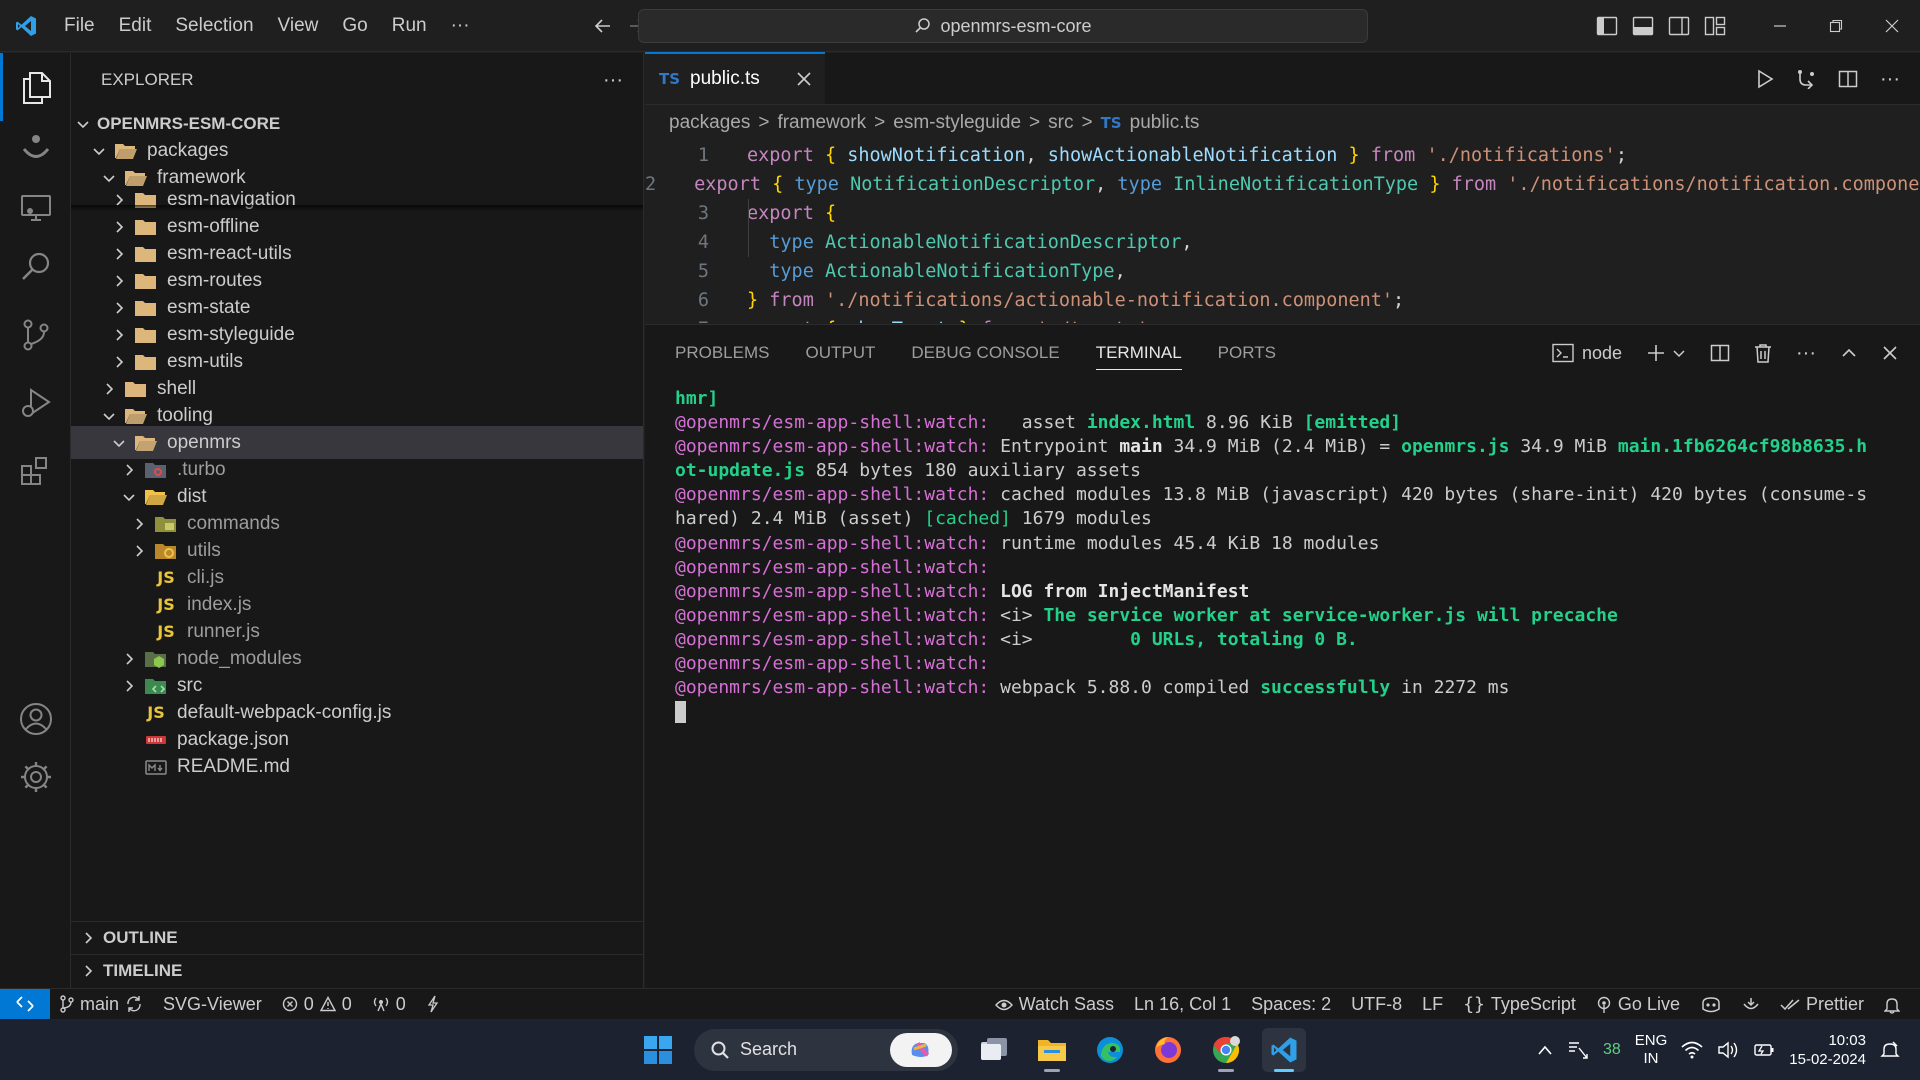  I want to click on menu-view: View, so click(298, 26).